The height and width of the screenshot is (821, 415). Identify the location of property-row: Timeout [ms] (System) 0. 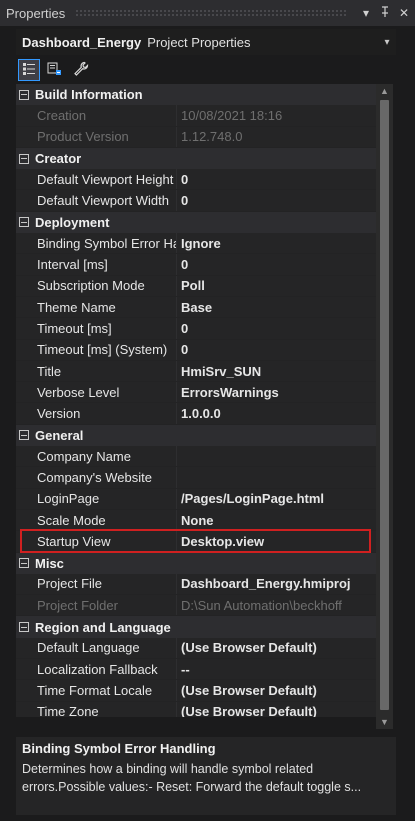
(196, 350).